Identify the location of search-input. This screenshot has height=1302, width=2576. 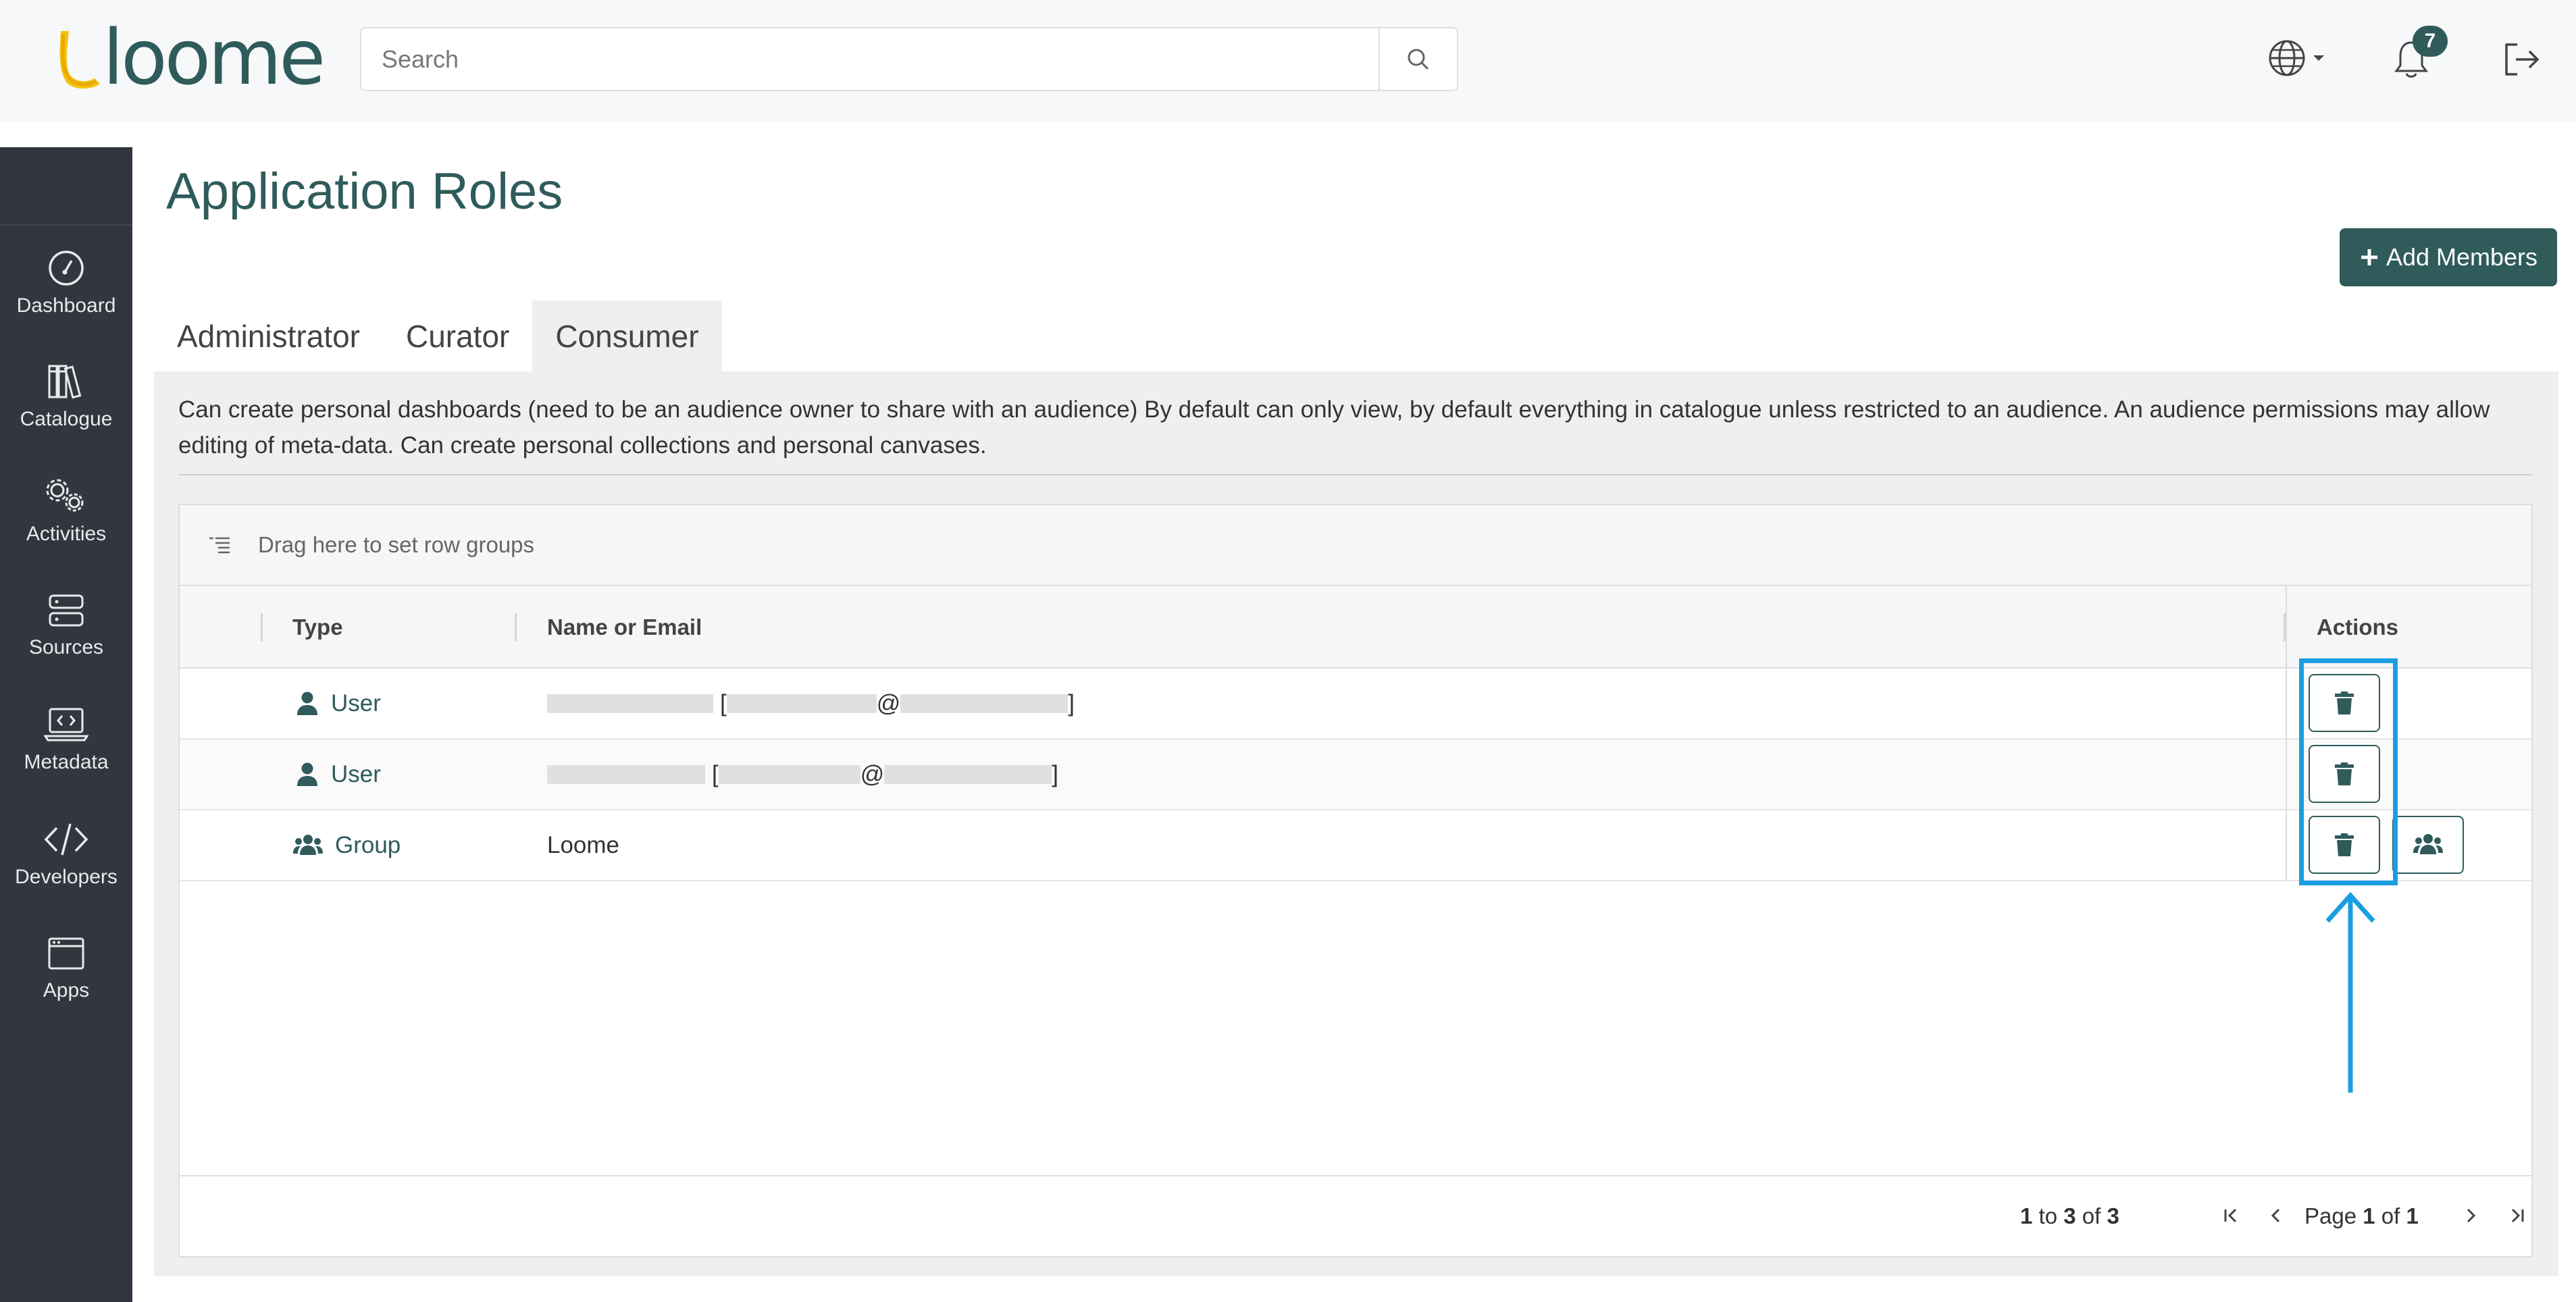
(870, 59).